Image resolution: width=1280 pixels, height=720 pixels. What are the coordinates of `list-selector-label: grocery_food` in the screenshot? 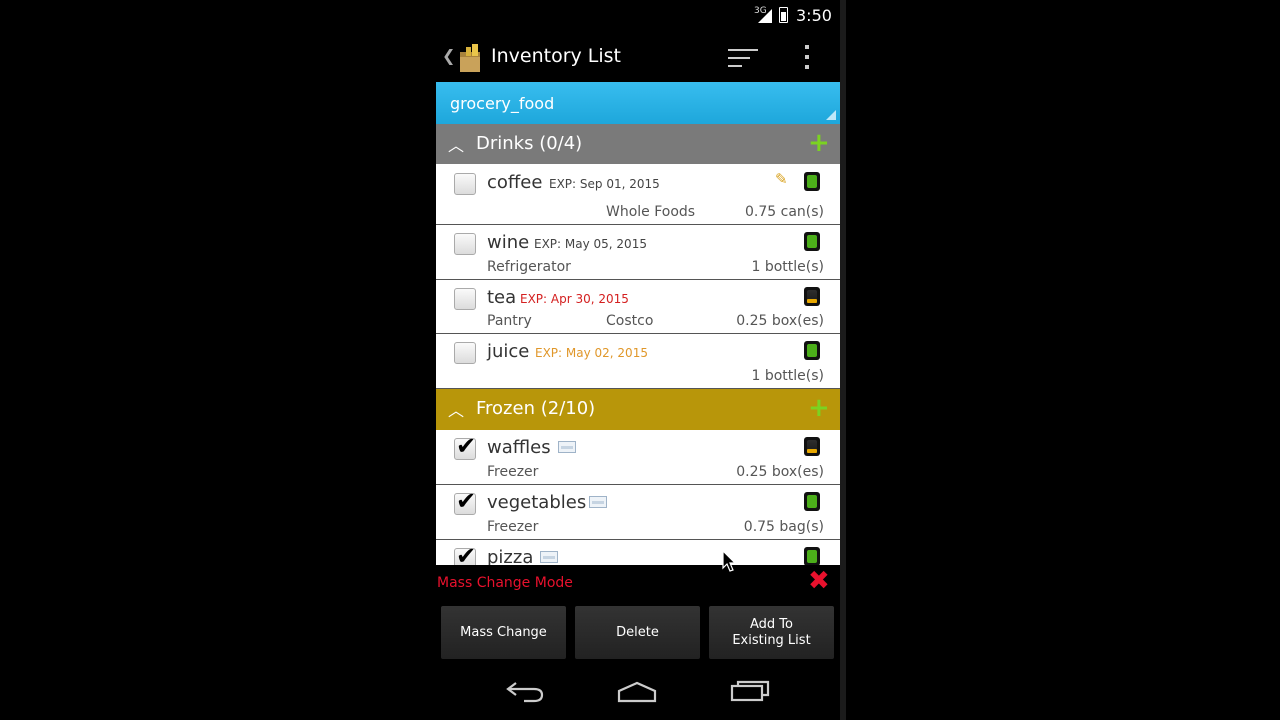 It's located at (502, 103).